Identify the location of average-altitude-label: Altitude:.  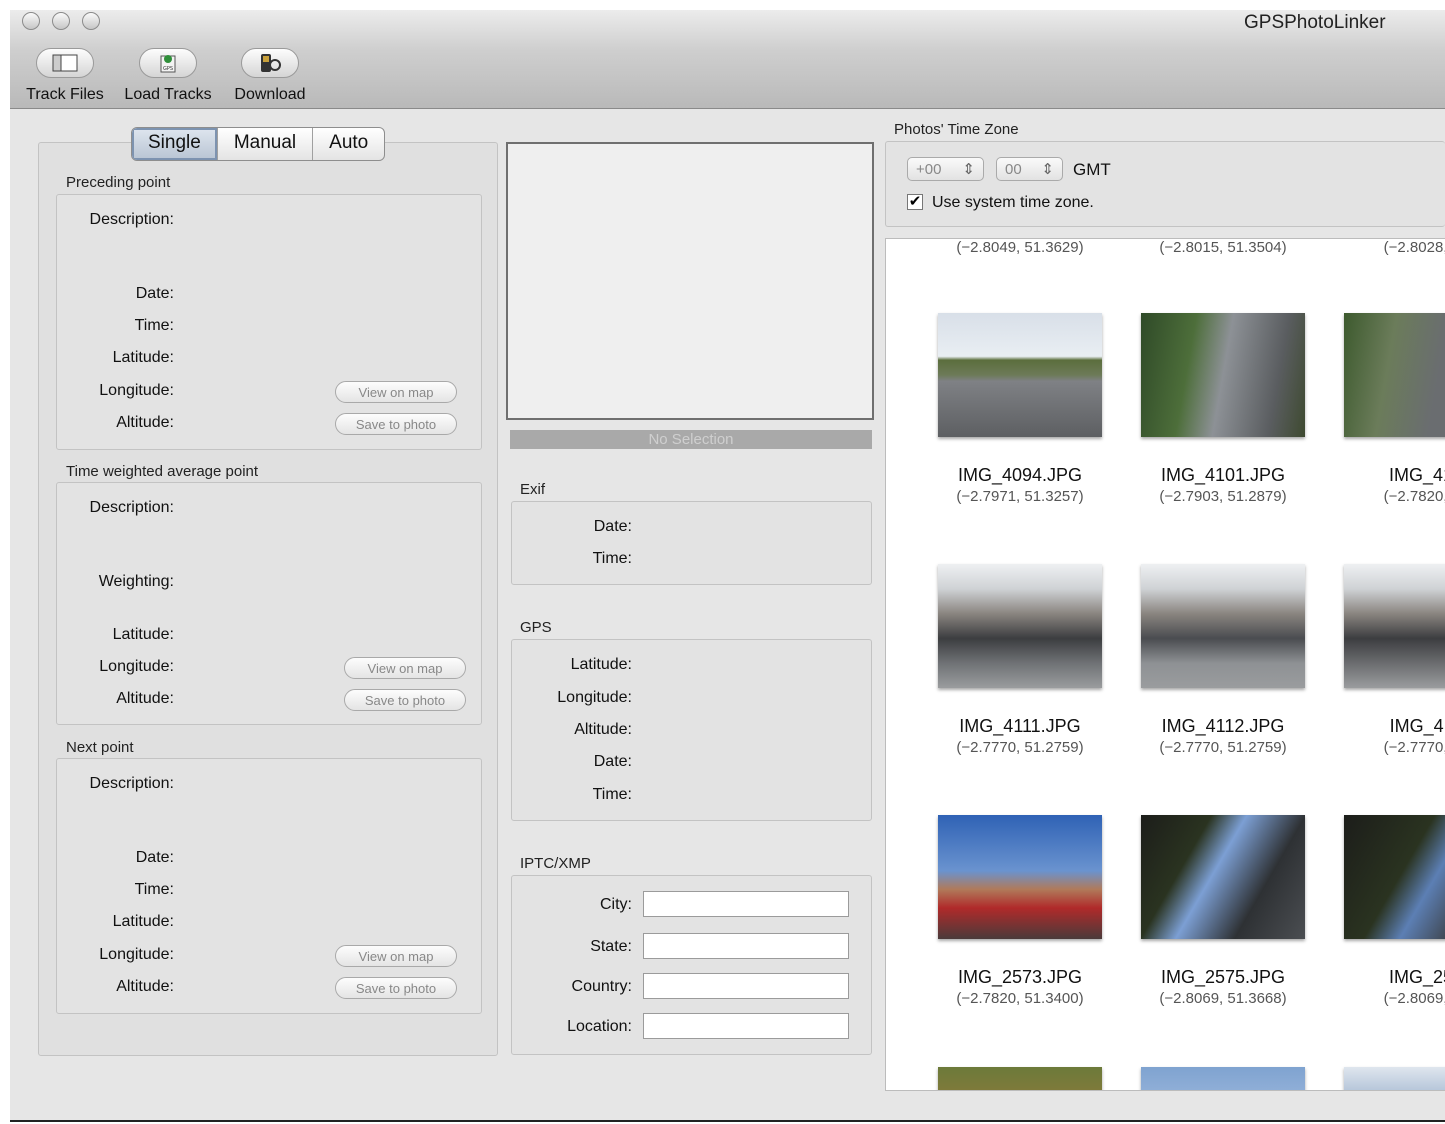
(145, 698).